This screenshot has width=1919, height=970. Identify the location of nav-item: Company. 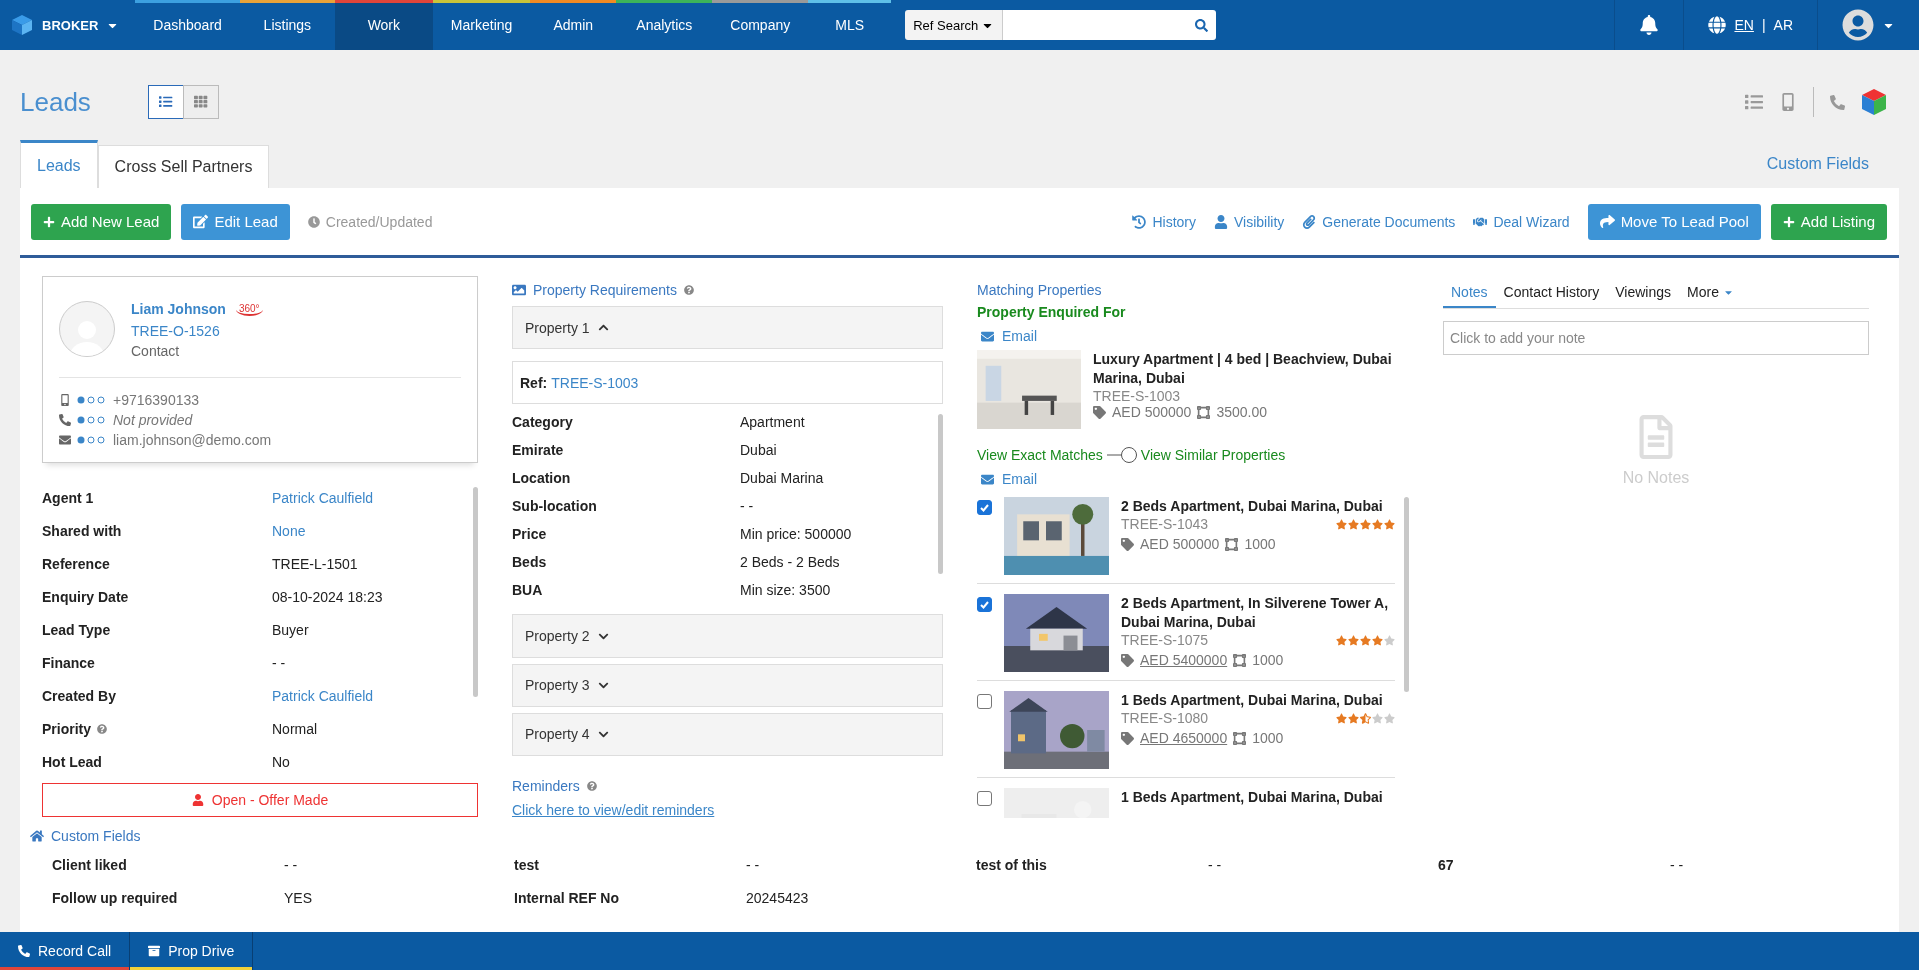
(760, 25).